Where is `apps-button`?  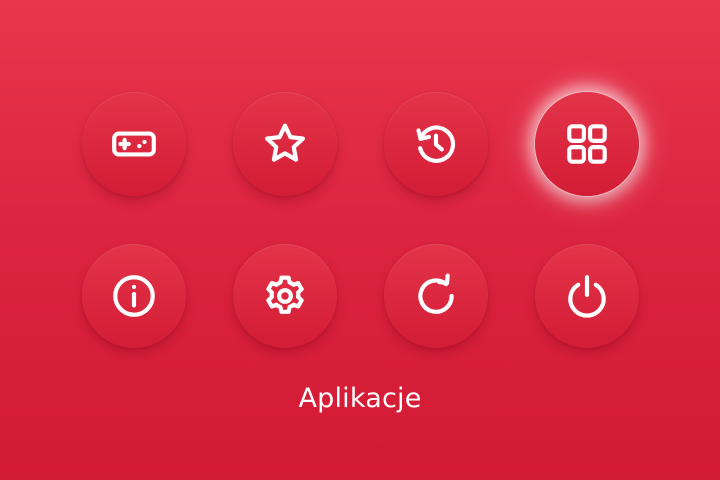 apps-button is located at coordinates (587, 144).